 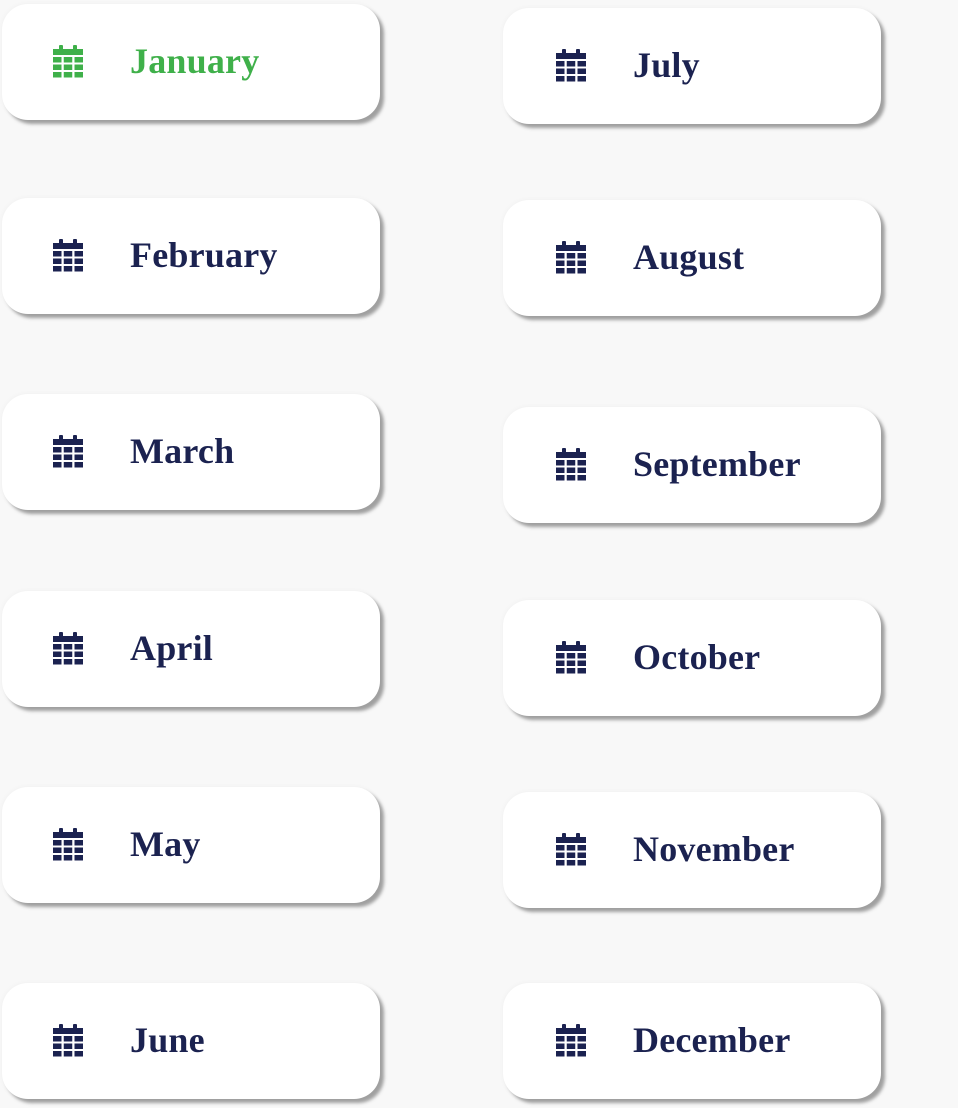 What do you see at coordinates (167, 1040) in the screenshot?
I see `month-label: June` at bounding box center [167, 1040].